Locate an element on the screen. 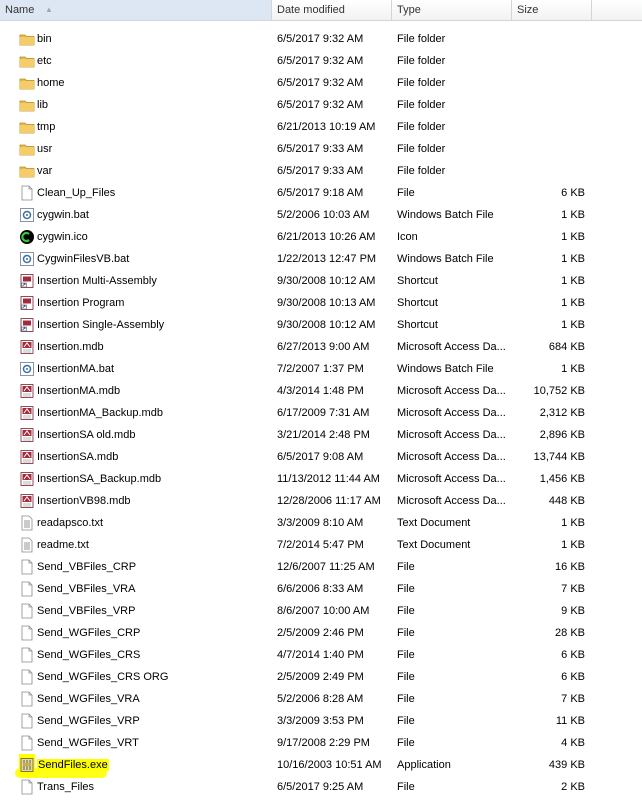  file-name: readme.txt is located at coordinates (63, 545).